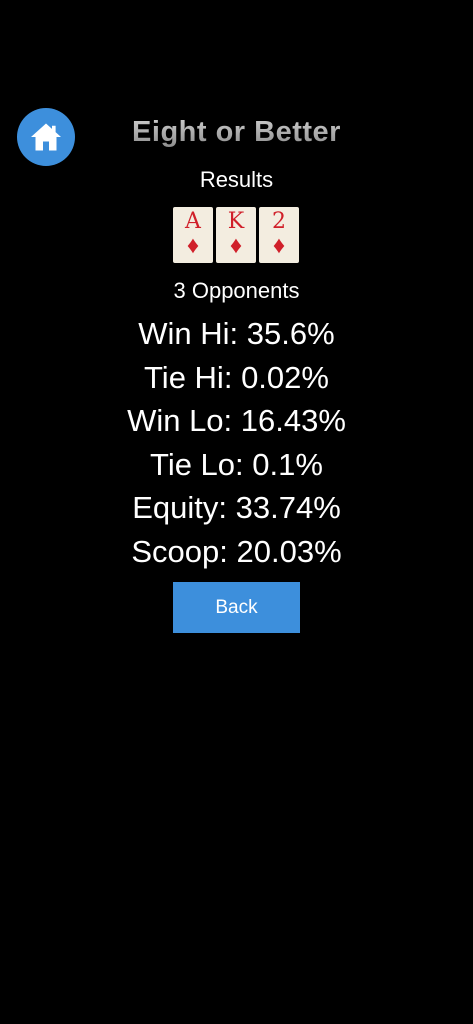  What do you see at coordinates (236, 607) in the screenshot?
I see `back-button: Back` at bounding box center [236, 607].